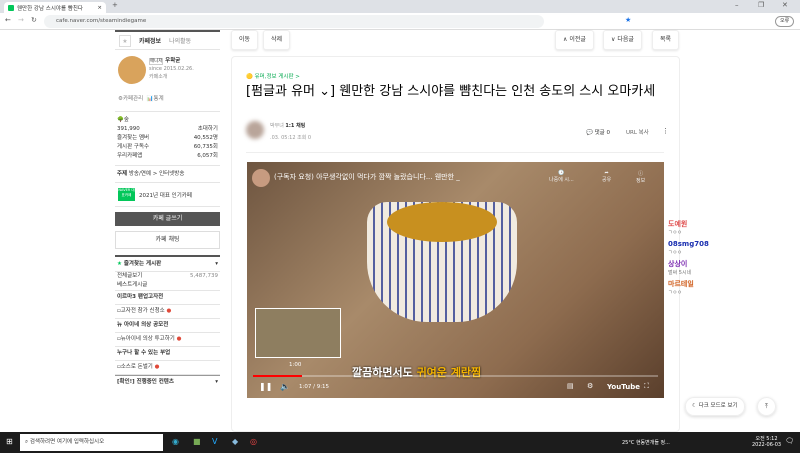 This screenshot has height=453, width=800. What do you see at coordinates (50, 8) in the screenshot?
I see `tab-title: 웬만한 강남 스시야를 뺨친다` at bounding box center [50, 8].